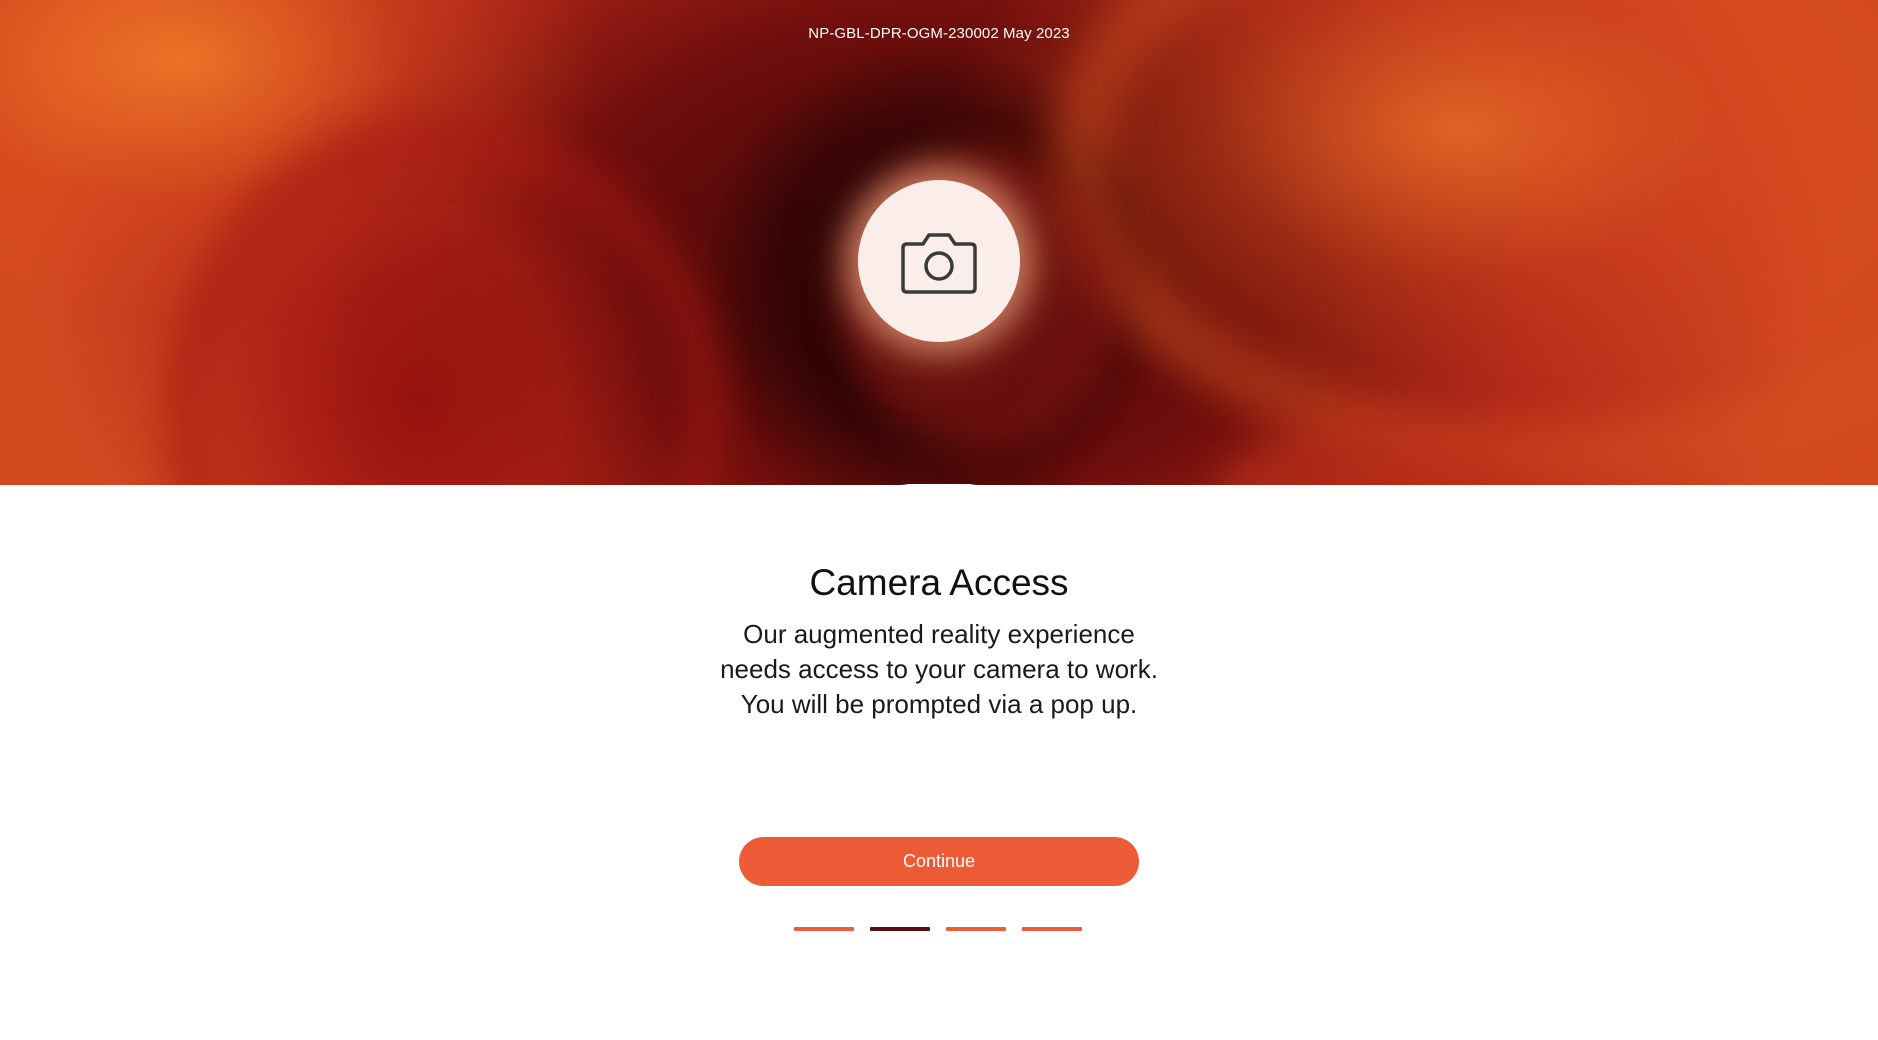 This screenshot has height=1040, width=1878. I want to click on camera-icon-circle, so click(939, 261).